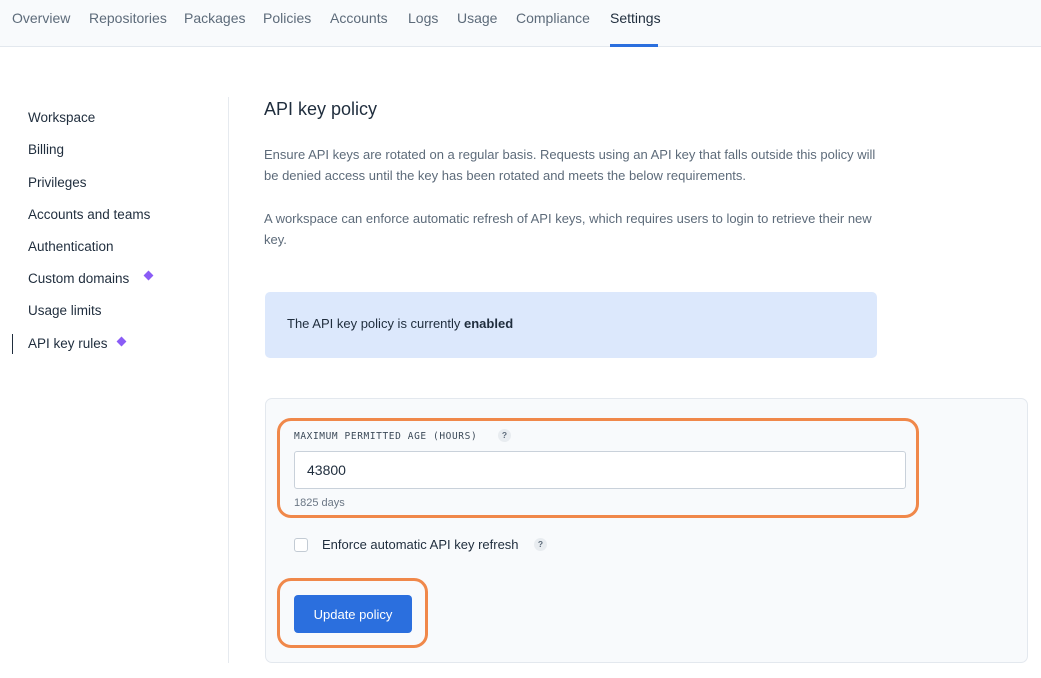 This screenshot has width=1041, height=678. What do you see at coordinates (65, 310) in the screenshot?
I see `sidebar-item-usage-limits: Usage limits` at bounding box center [65, 310].